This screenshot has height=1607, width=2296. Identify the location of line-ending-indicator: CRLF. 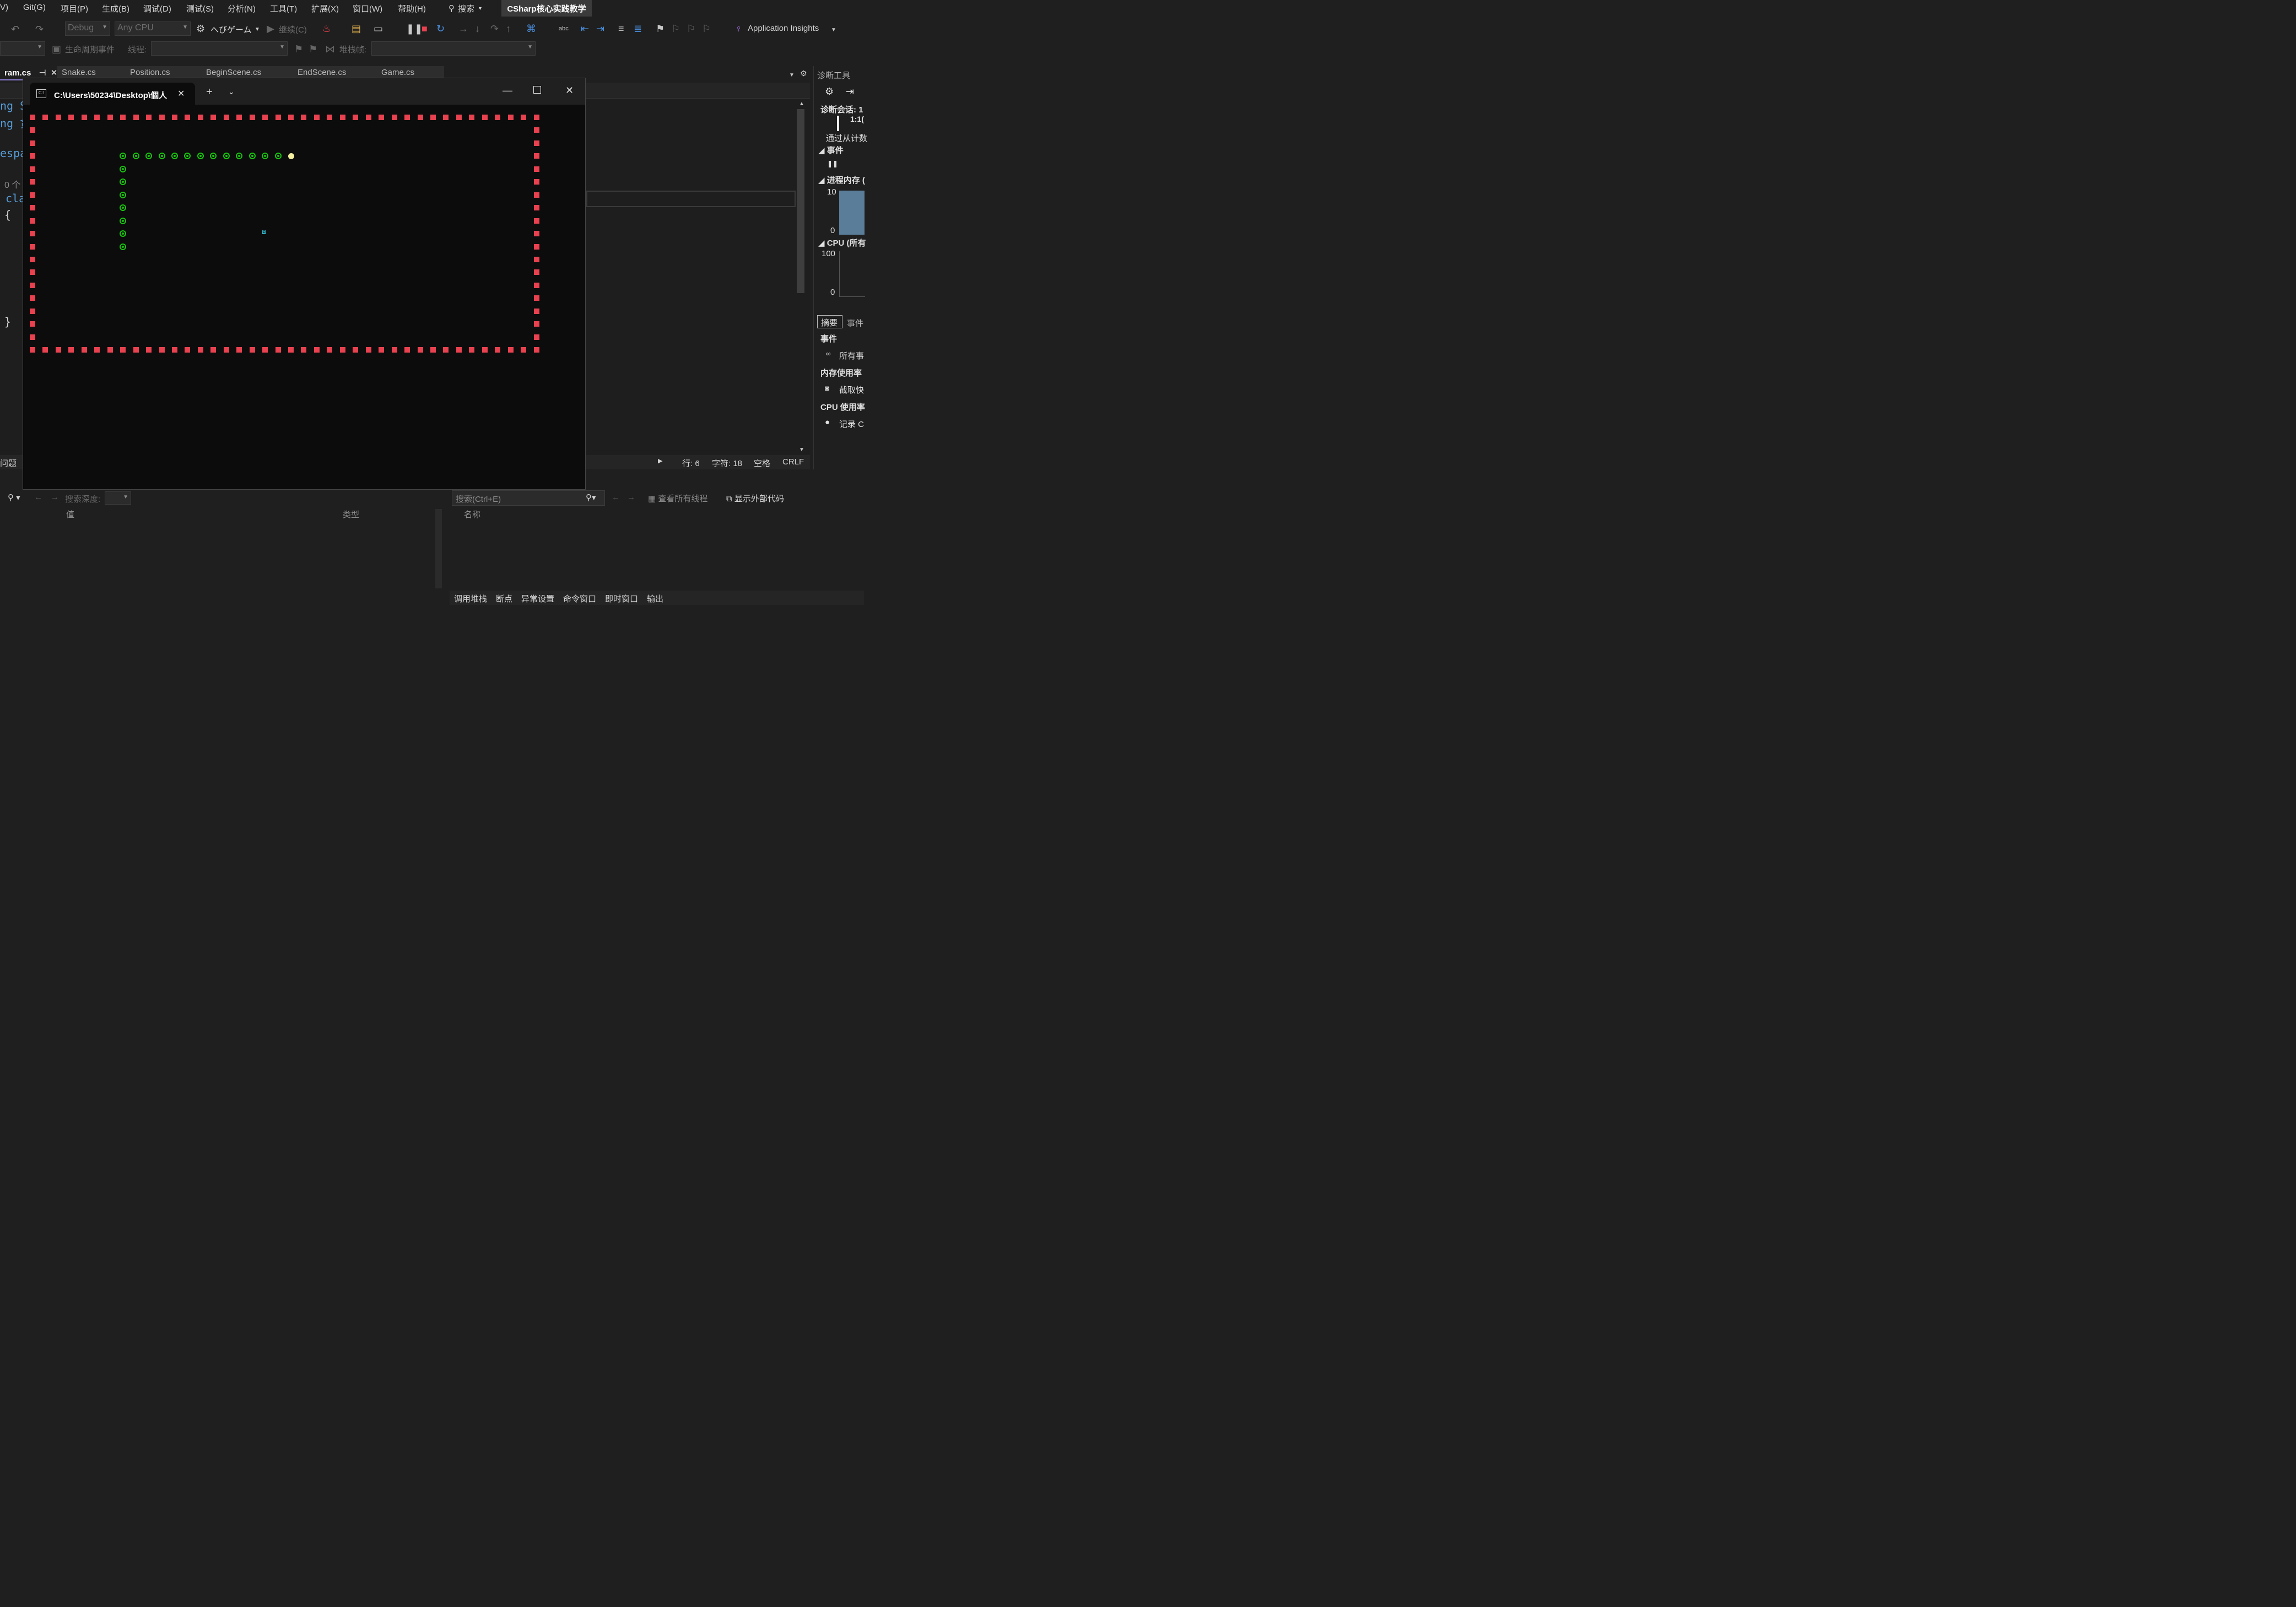
(793, 462).